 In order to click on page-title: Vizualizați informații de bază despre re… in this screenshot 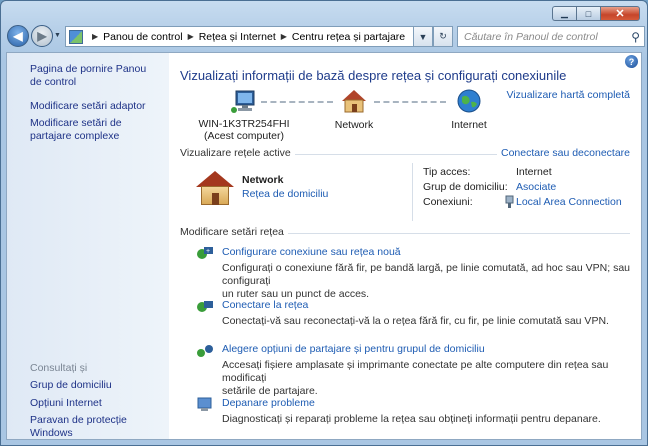, I will do `click(373, 75)`.